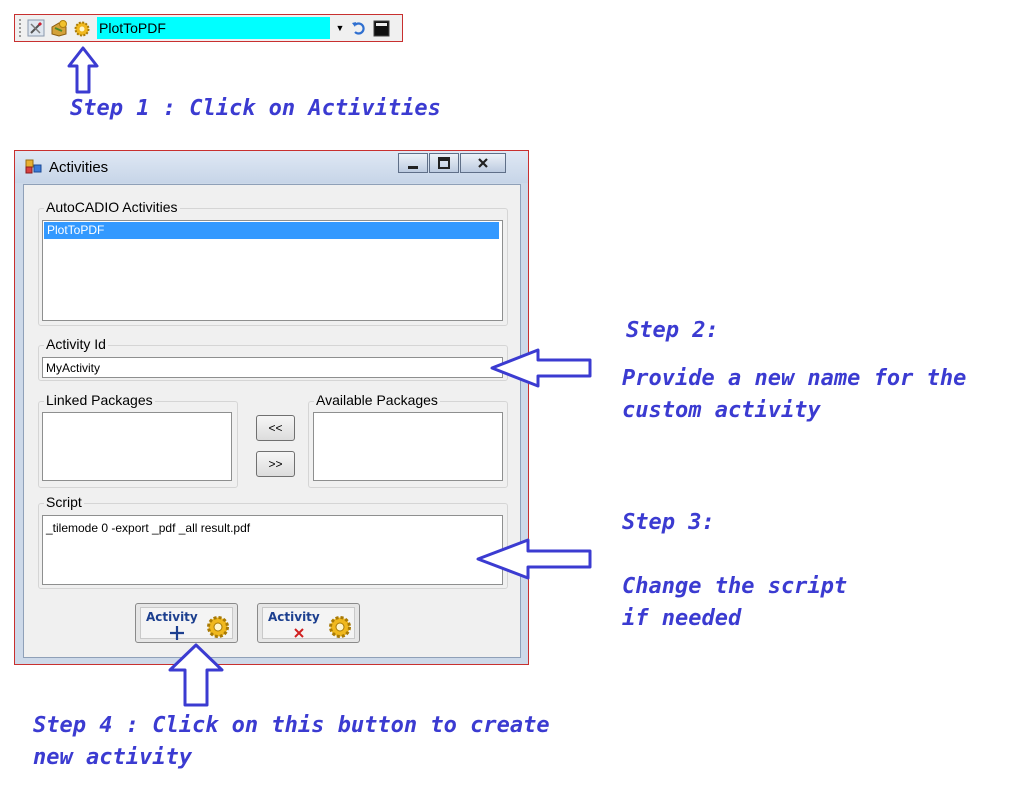 The height and width of the screenshot is (790, 1025). I want to click on create-activity-button: Activity, so click(186, 623).